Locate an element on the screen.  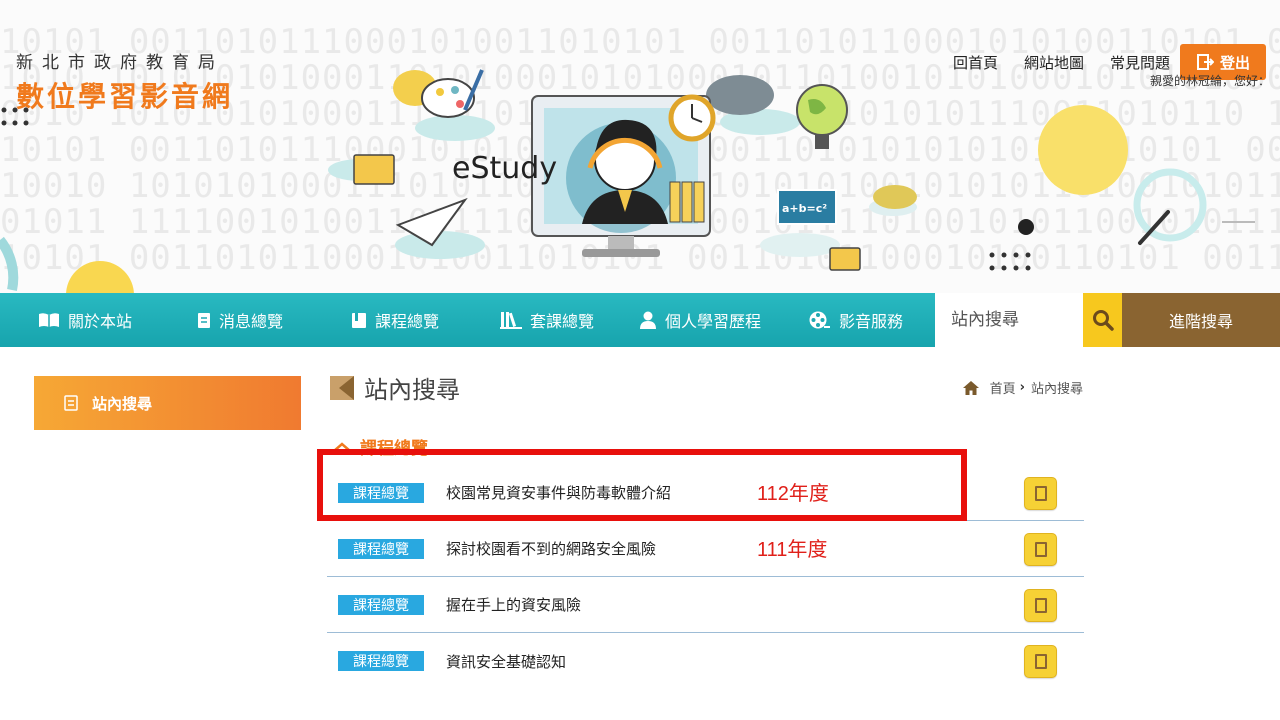
section-heading: 課程總覽 is located at coordinates (380, 446).